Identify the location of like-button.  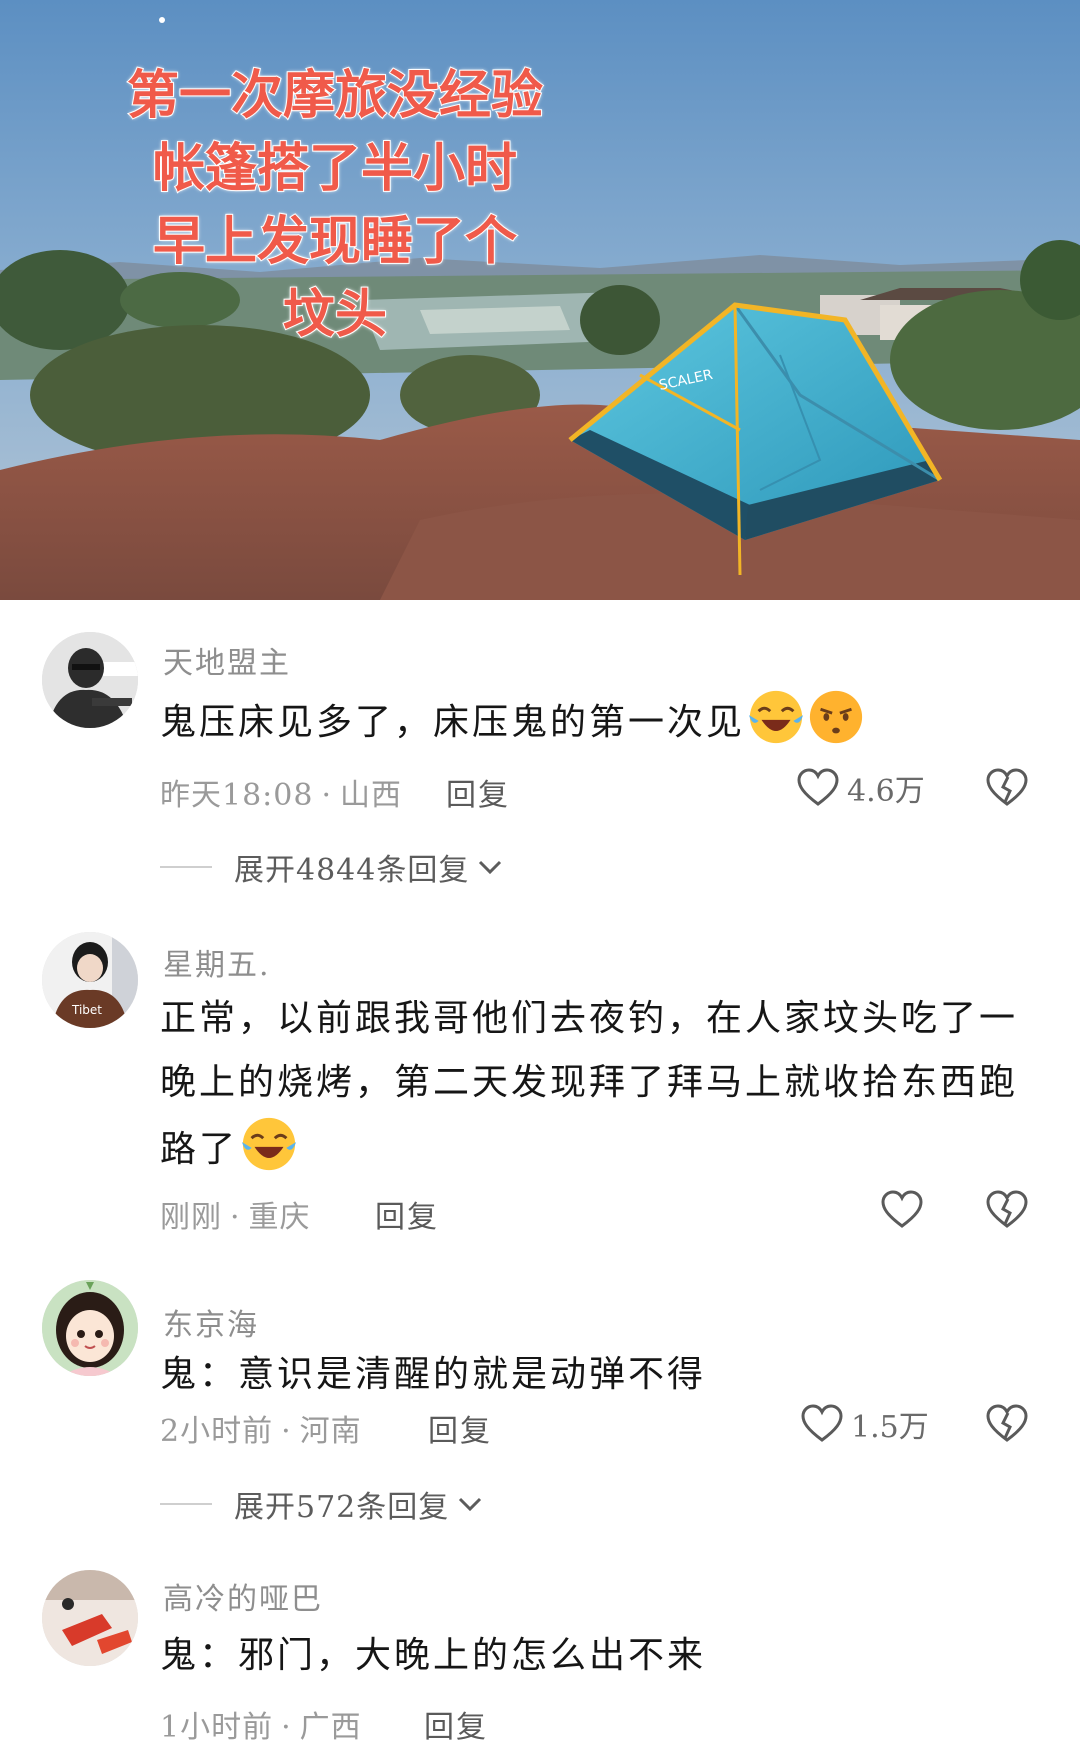
(902, 1210).